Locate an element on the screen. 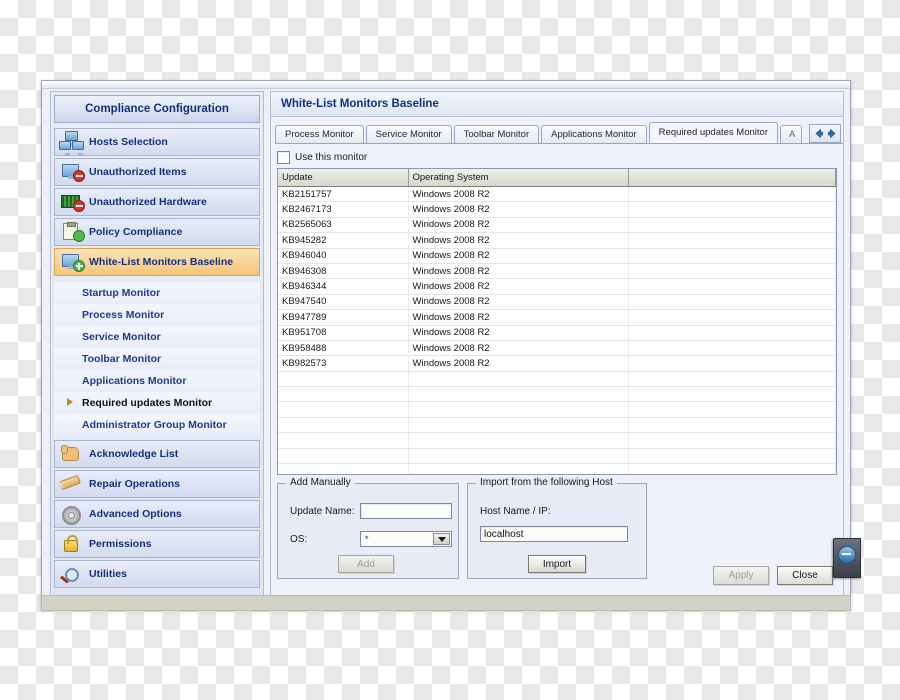 Image resolution: width=900 pixels, height=700 pixels. chevron-down-icon is located at coordinates (441, 539).